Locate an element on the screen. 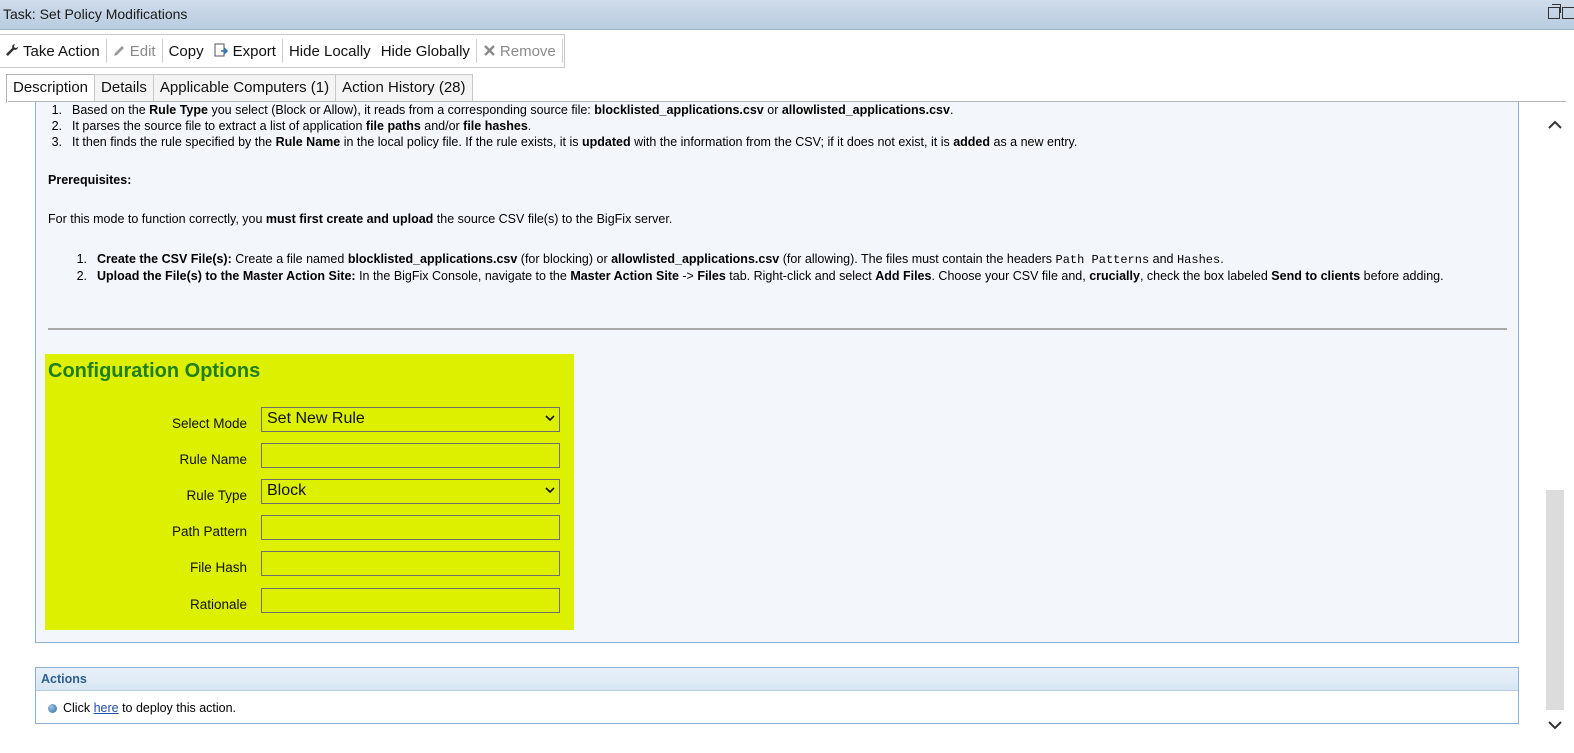 This screenshot has width=1574, height=753. take-action-button: Take Action is located at coordinates (52, 51).